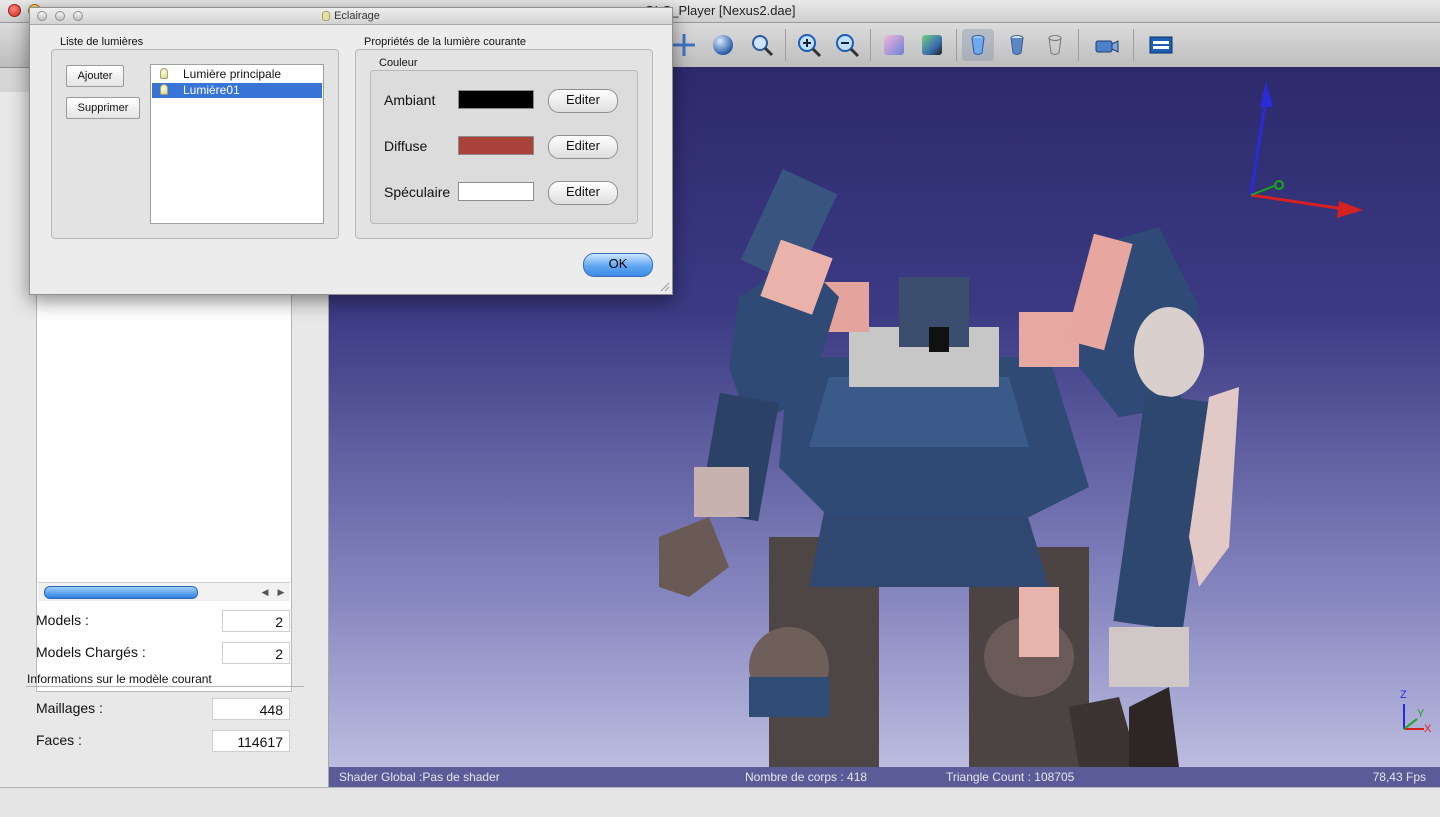 This screenshot has height=817, width=1440. What do you see at coordinates (95, 76) in the screenshot?
I see `add-light-button: Ajouter` at bounding box center [95, 76].